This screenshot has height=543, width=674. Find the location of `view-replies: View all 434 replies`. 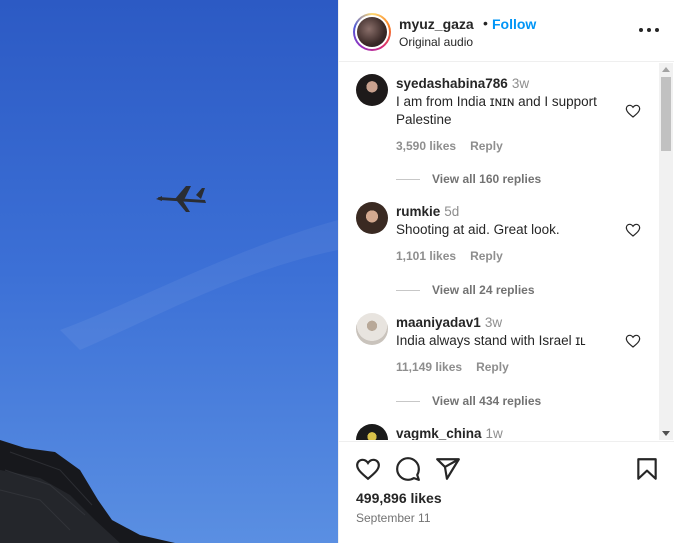

view-replies: View all 434 replies is located at coordinates (468, 401).